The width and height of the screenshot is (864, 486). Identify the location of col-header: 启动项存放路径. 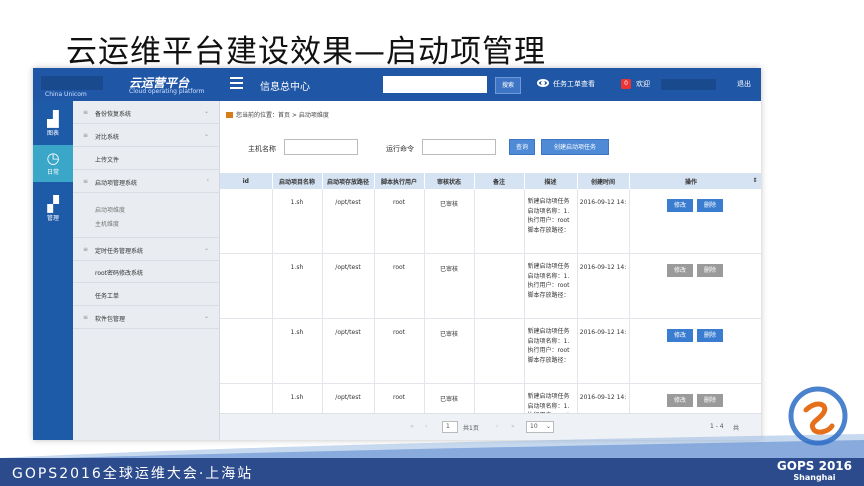
(348, 181).